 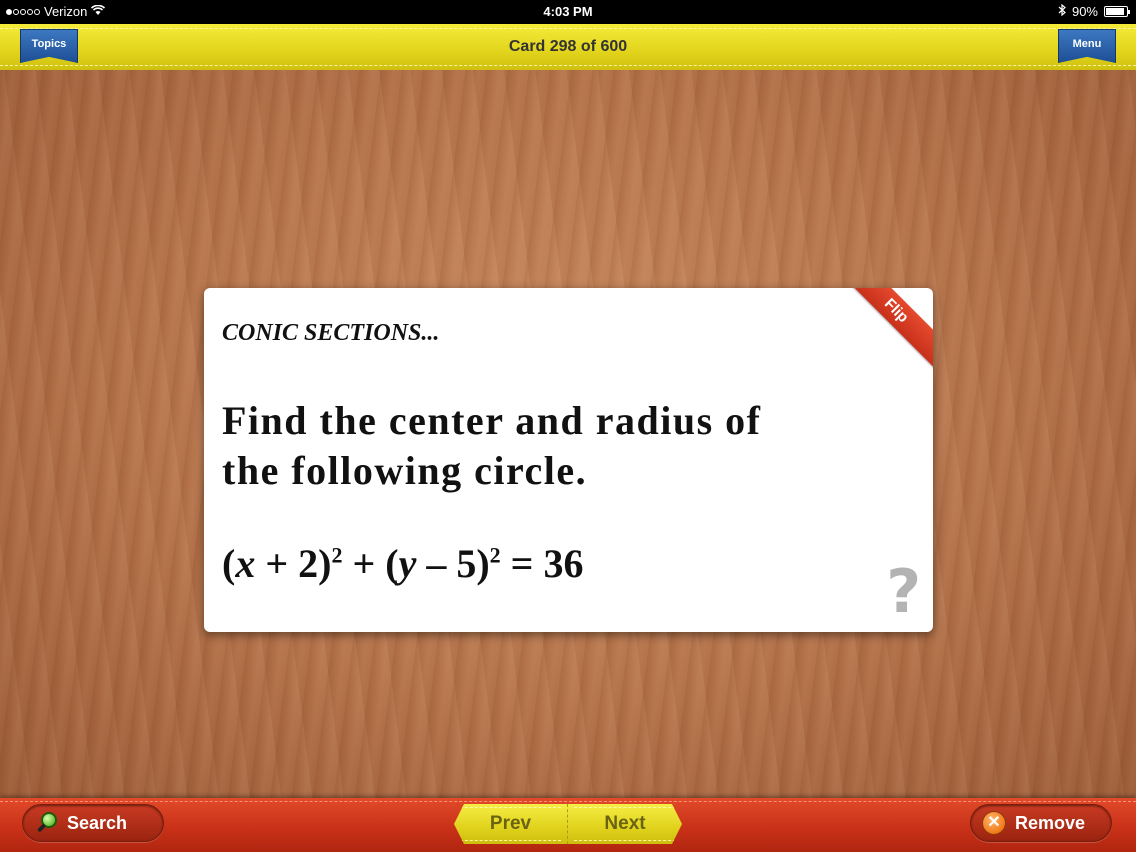 I want to click on card-counter: Card 298 of 600, so click(x=568, y=46).